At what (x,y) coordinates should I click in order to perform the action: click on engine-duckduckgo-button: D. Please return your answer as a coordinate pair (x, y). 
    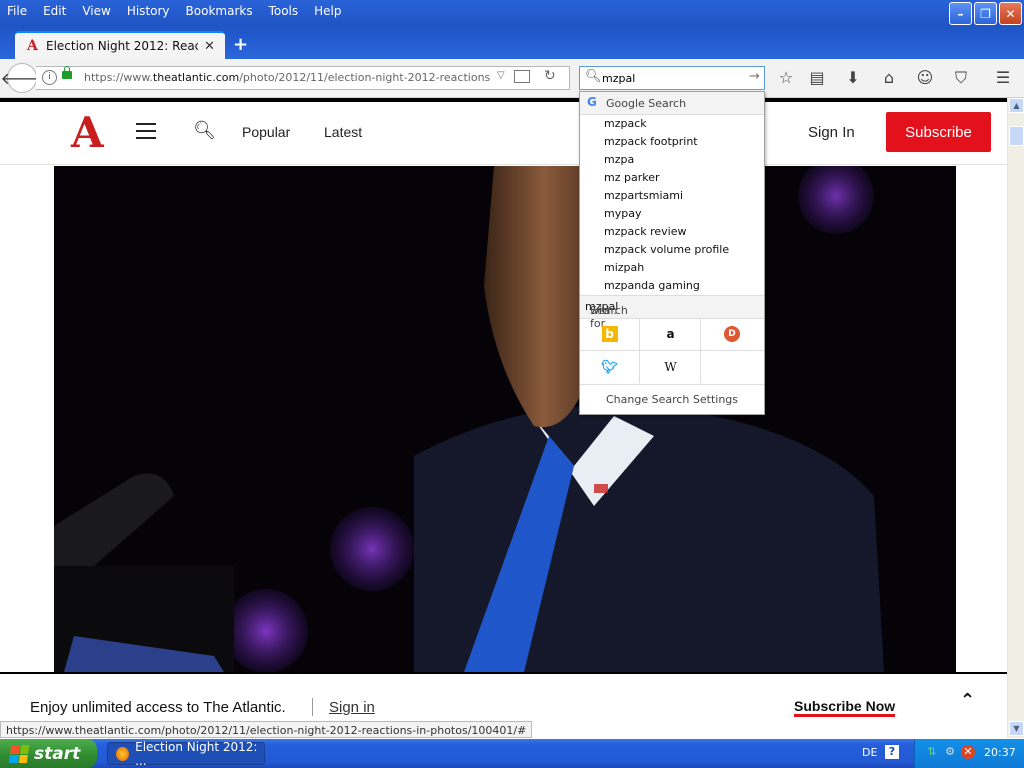
    Looking at the image, I should click on (732, 334).